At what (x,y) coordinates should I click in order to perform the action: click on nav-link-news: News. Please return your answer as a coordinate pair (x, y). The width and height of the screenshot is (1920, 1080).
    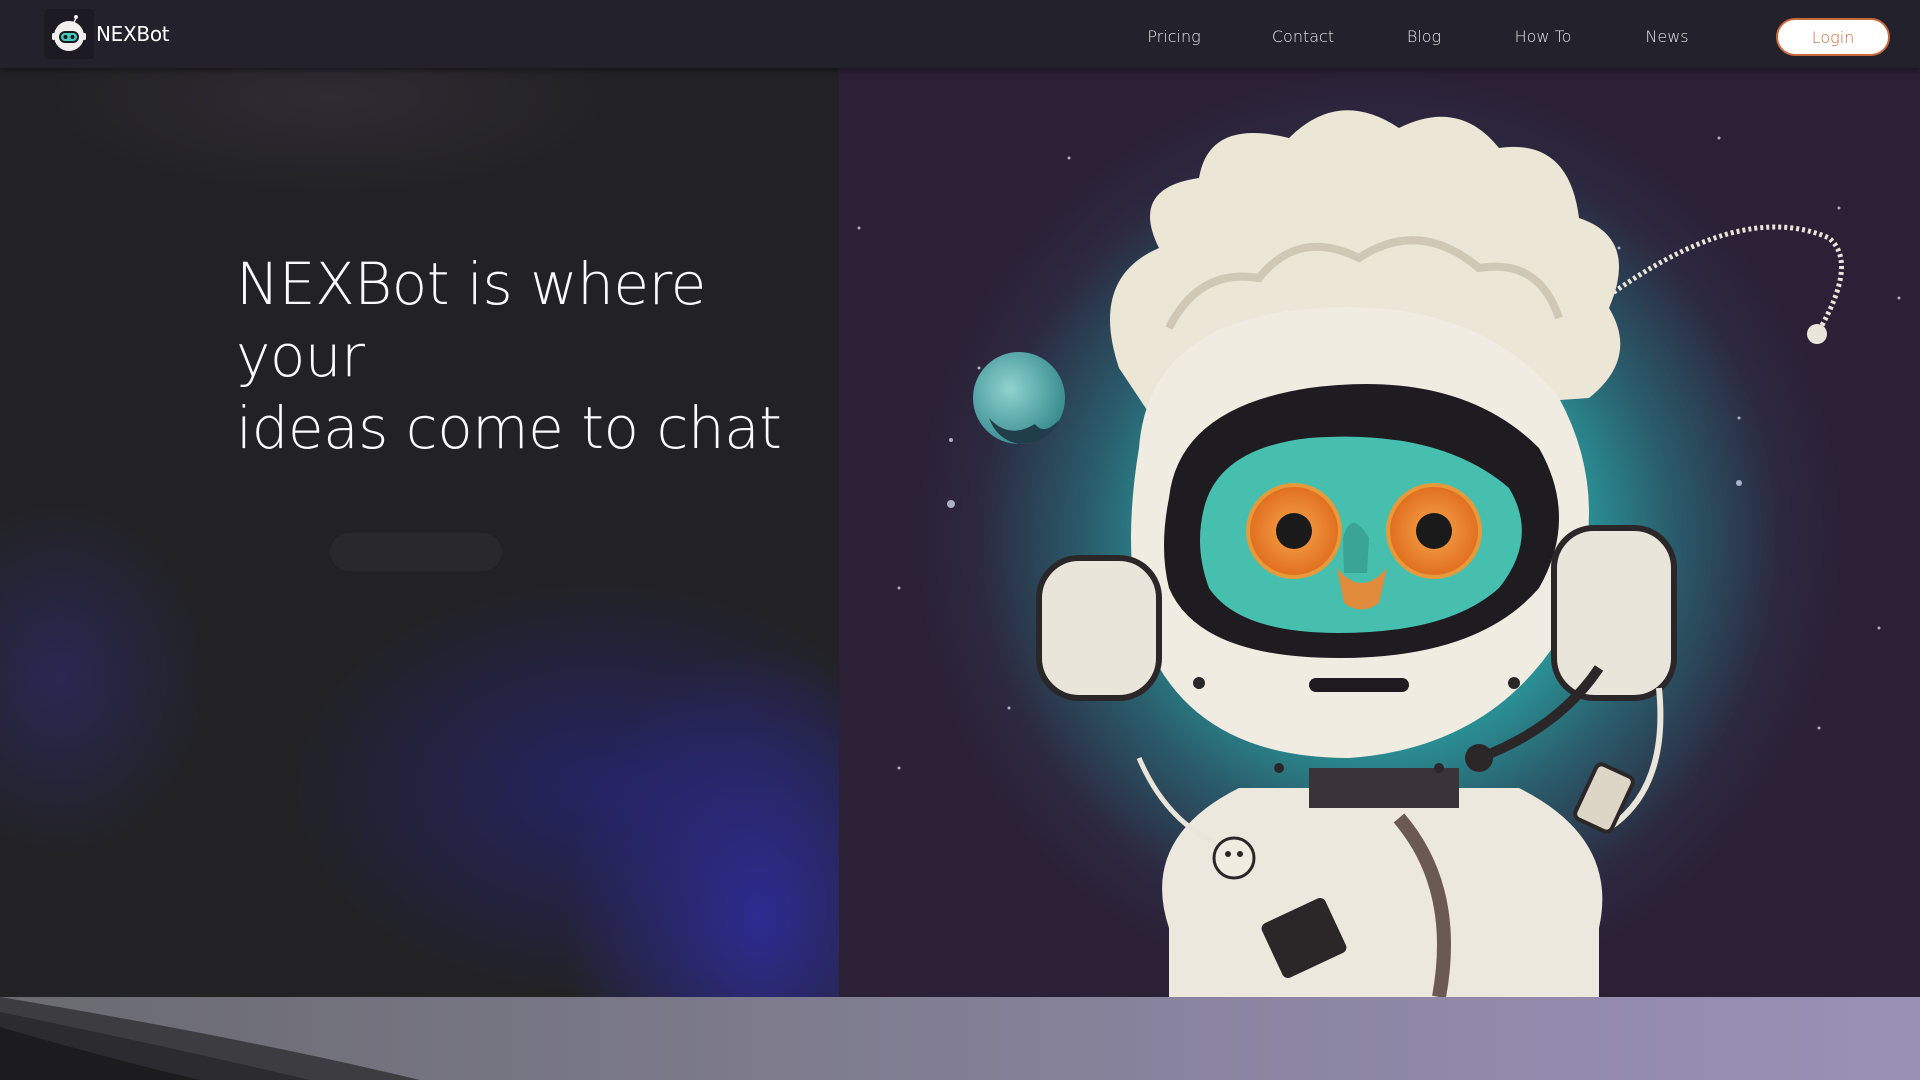
    Looking at the image, I should click on (1666, 36).